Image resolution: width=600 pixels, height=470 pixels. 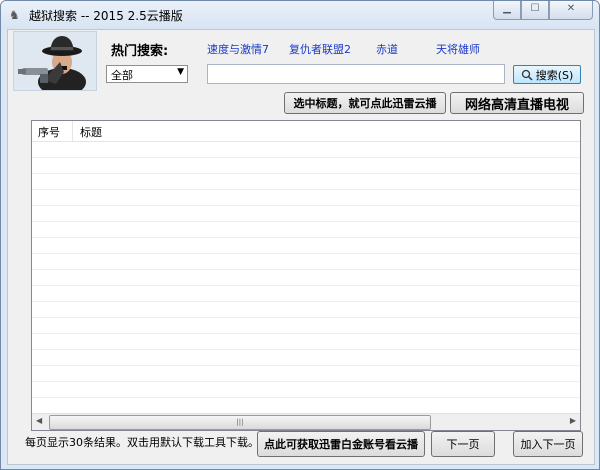 What do you see at coordinates (91, 132) in the screenshot?
I see `column-header-title: 标题` at bounding box center [91, 132].